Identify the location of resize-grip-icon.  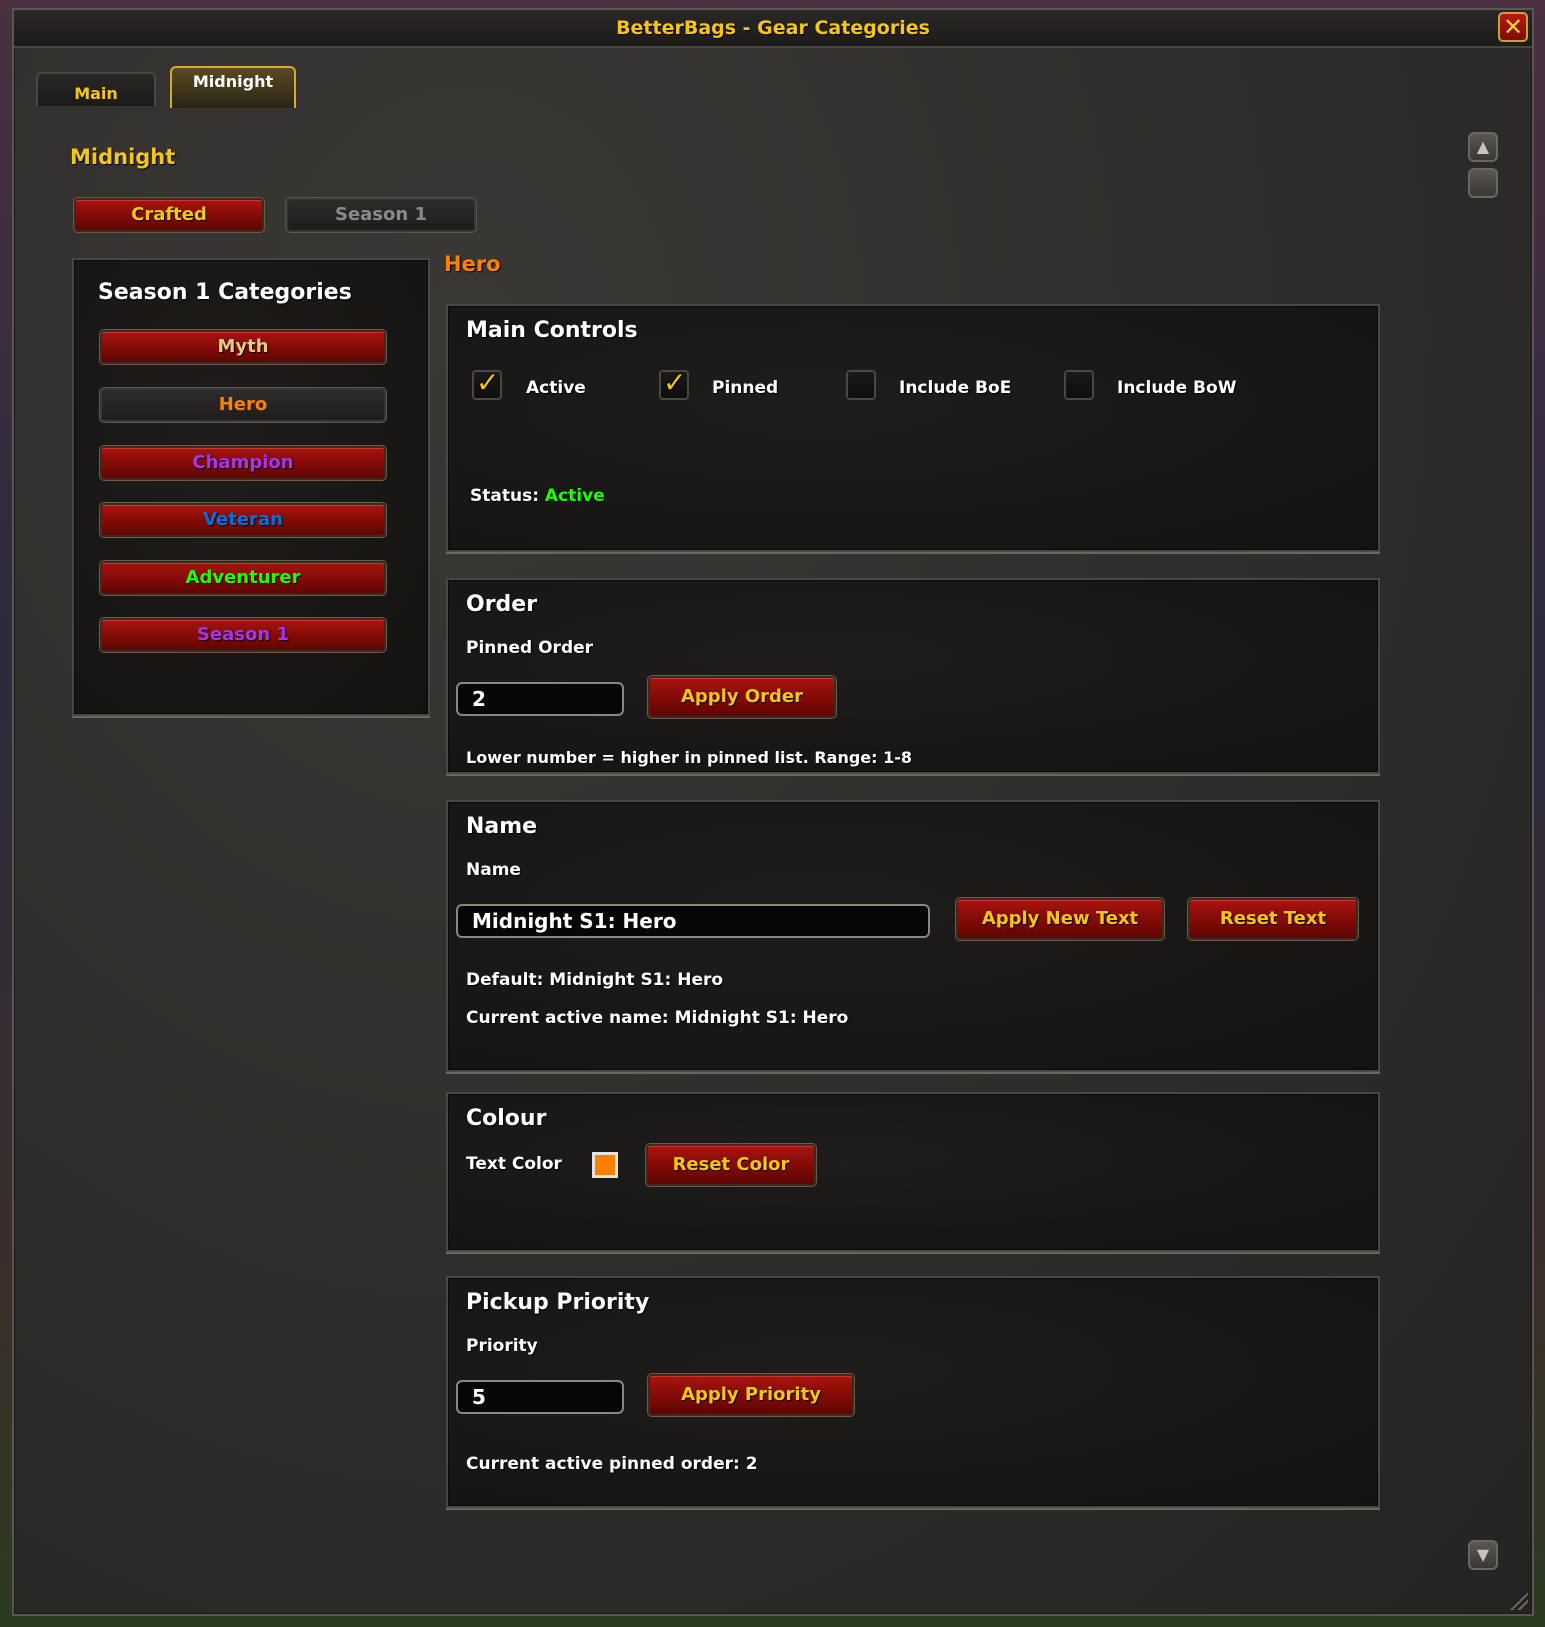
(1519, 1601).